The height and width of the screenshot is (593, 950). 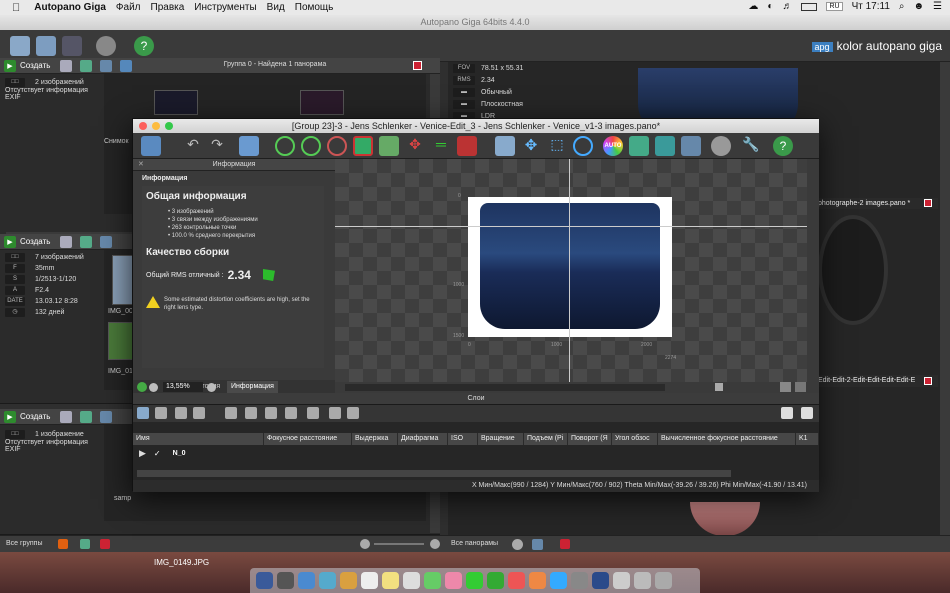 What do you see at coordinates (231, 413) in the screenshot?
I see `folder-add-icon` at bounding box center [231, 413].